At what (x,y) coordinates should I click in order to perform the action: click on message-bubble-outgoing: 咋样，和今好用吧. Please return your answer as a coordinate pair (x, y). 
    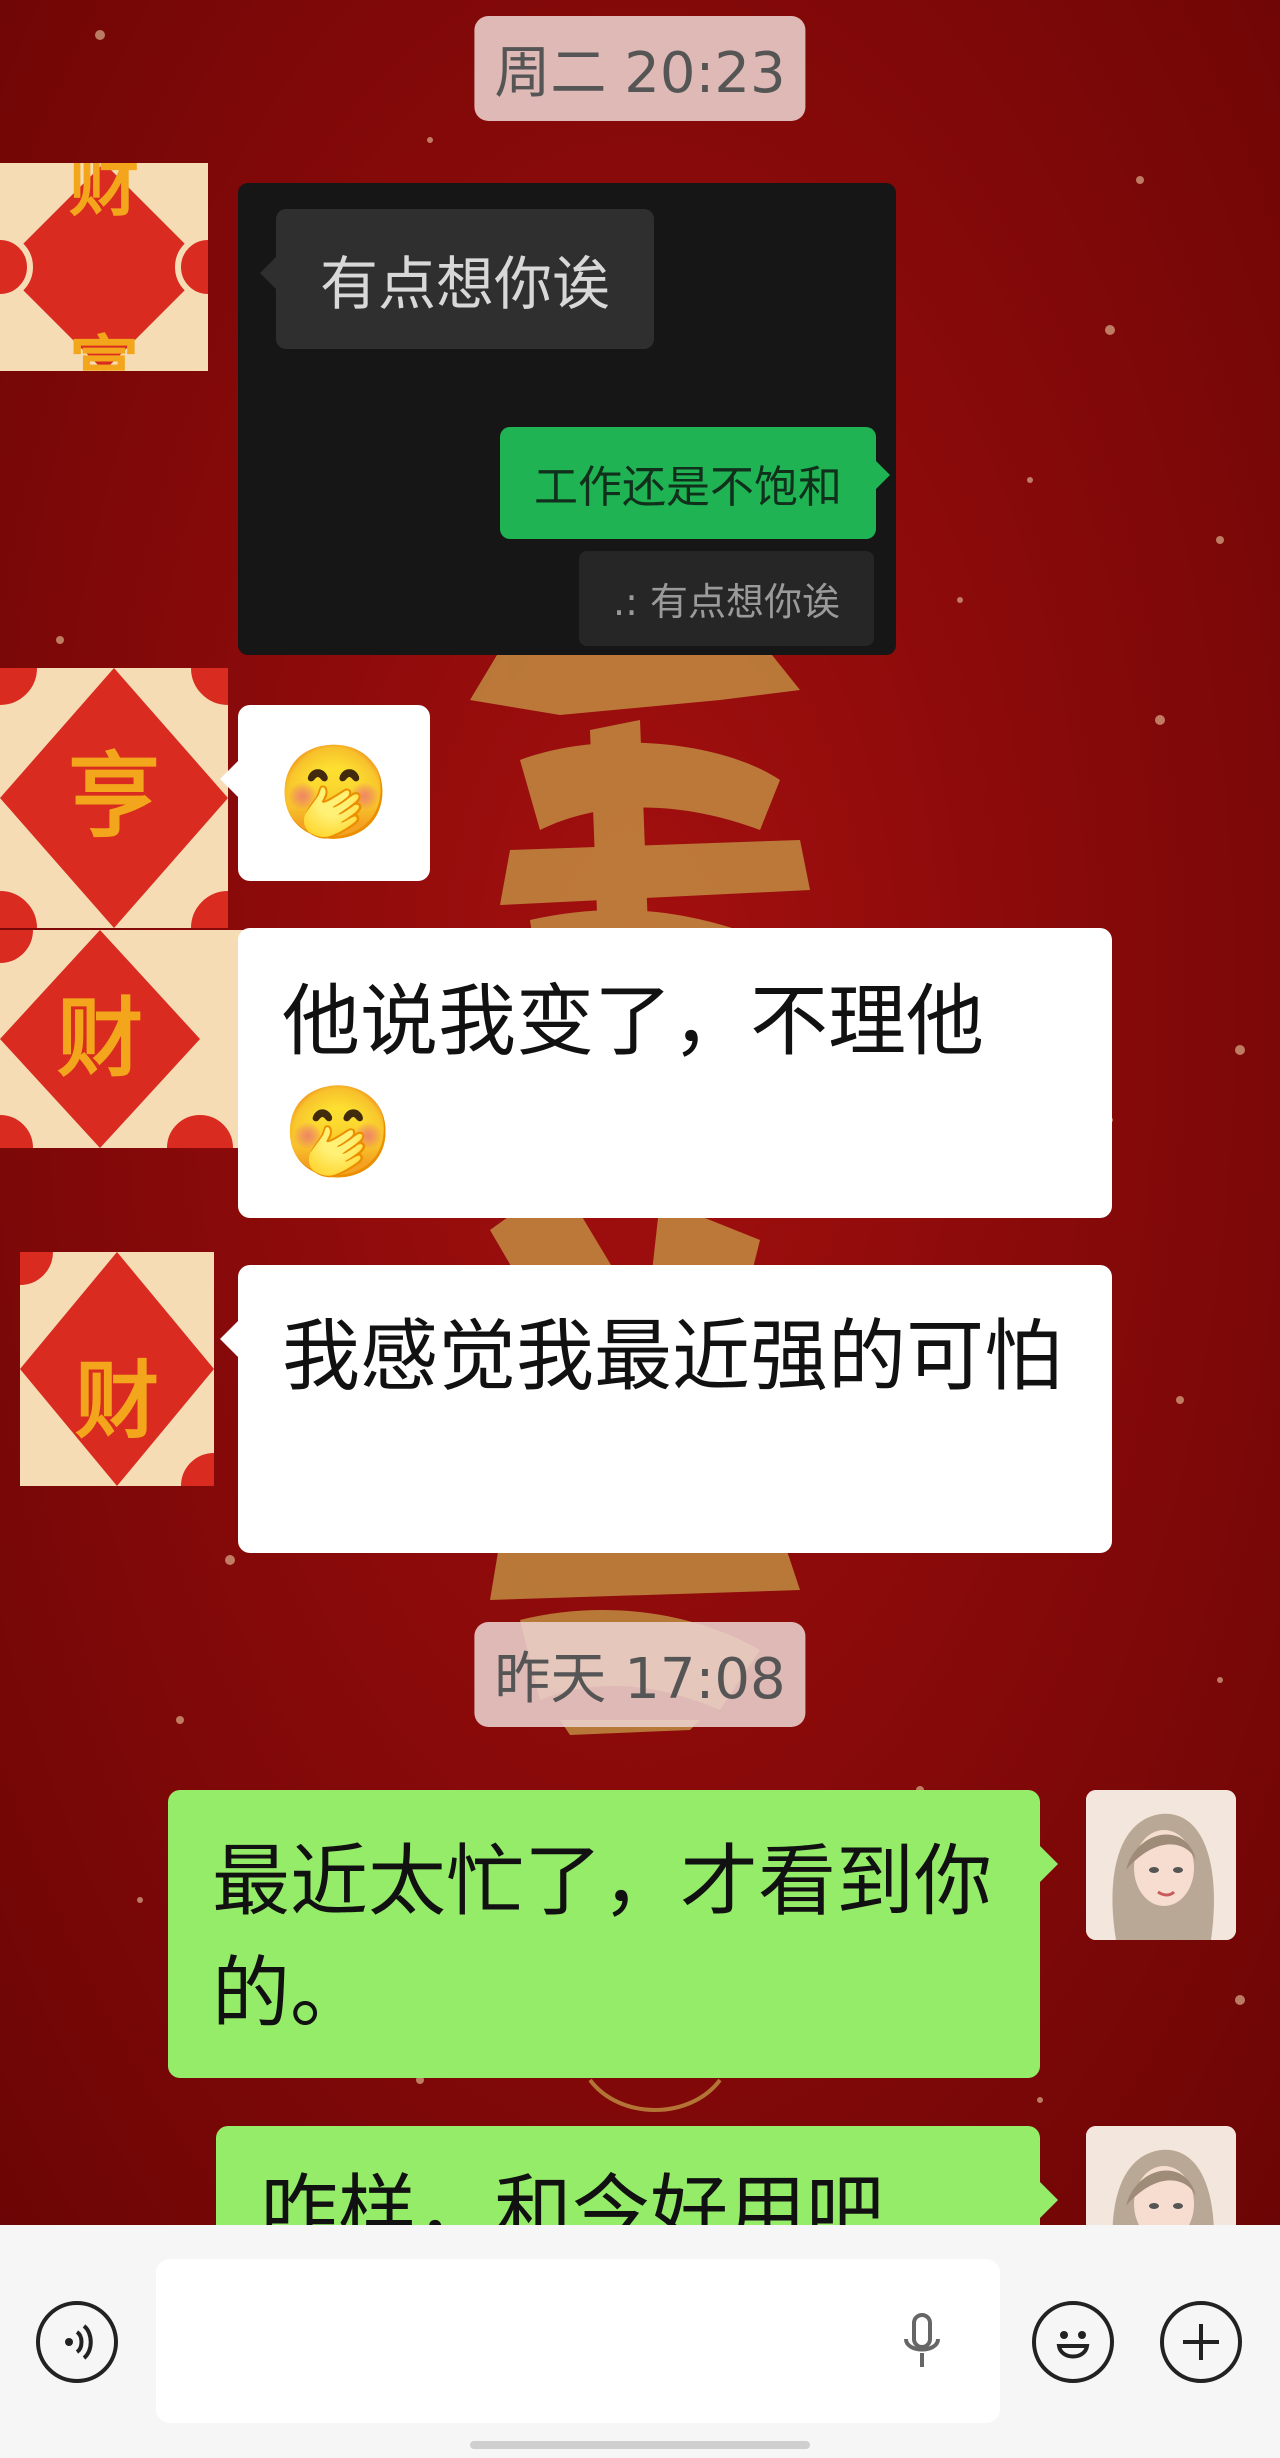
    Looking at the image, I should click on (637, 2175).